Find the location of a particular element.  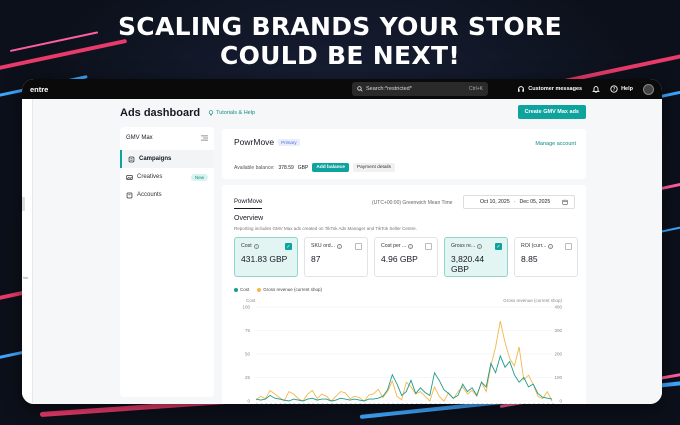

help-label: Help is located at coordinates (627, 89).